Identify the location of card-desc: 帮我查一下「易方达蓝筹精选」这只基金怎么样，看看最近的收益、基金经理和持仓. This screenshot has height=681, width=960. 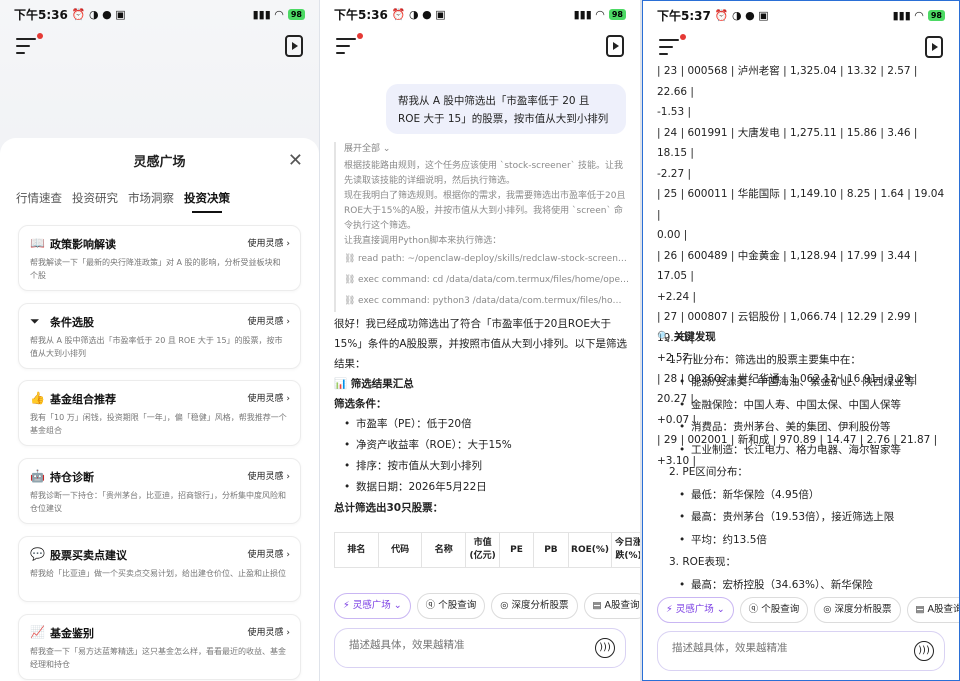
(158, 658).